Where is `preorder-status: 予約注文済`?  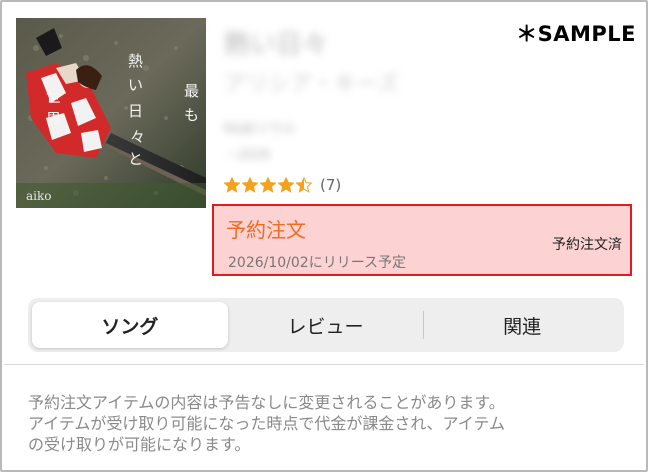 preorder-status: 予約注文済 is located at coordinates (587, 245).